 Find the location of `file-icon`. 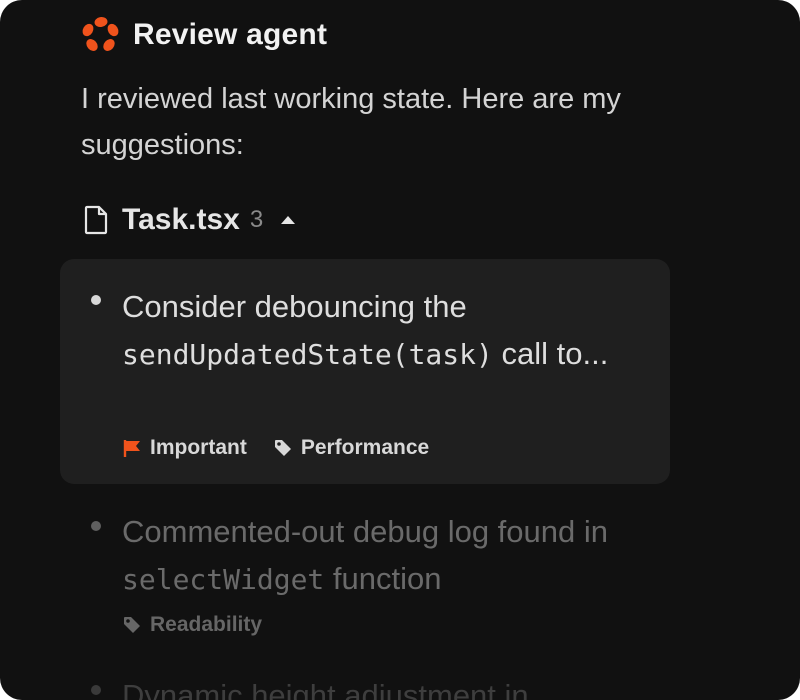

file-icon is located at coordinates (96, 220).